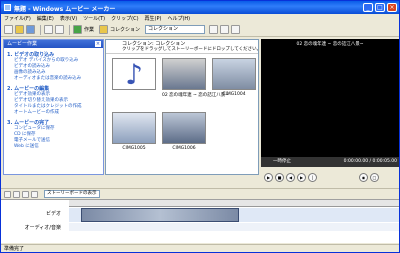 This screenshot has height=253, width=400. What do you see at coordinates (234, 227) in the screenshot?
I see `audio-track` at bounding box center [234, 227].